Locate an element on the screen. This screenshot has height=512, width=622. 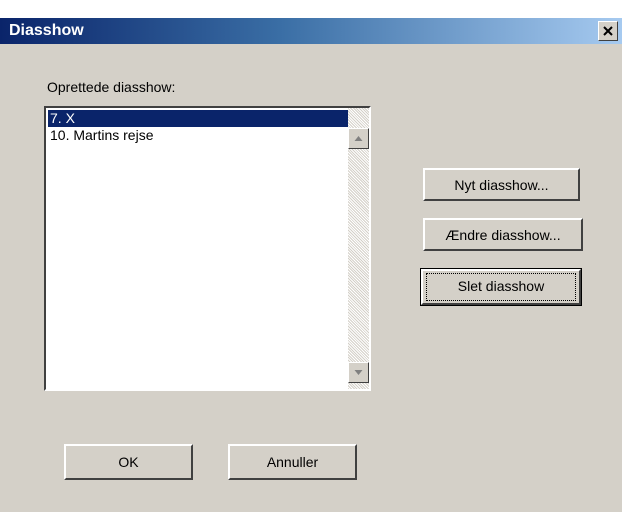
cancel-button: Annuller is located at coordinates (292, 462).